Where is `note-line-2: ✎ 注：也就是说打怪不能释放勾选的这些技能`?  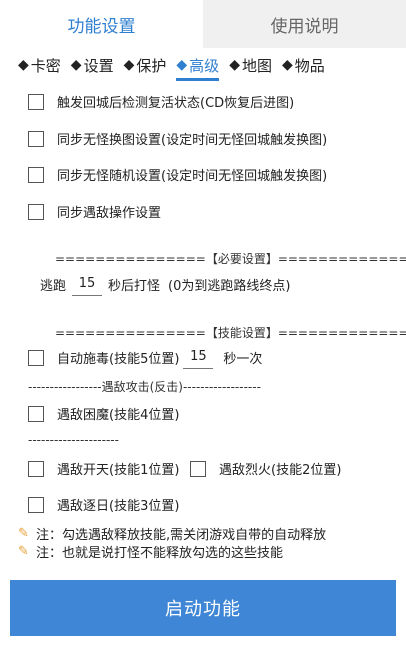 note-line-2: ✎ 注：也就是说打怪不能释放勾选的这些技能 is located at coordinates (151, 552).